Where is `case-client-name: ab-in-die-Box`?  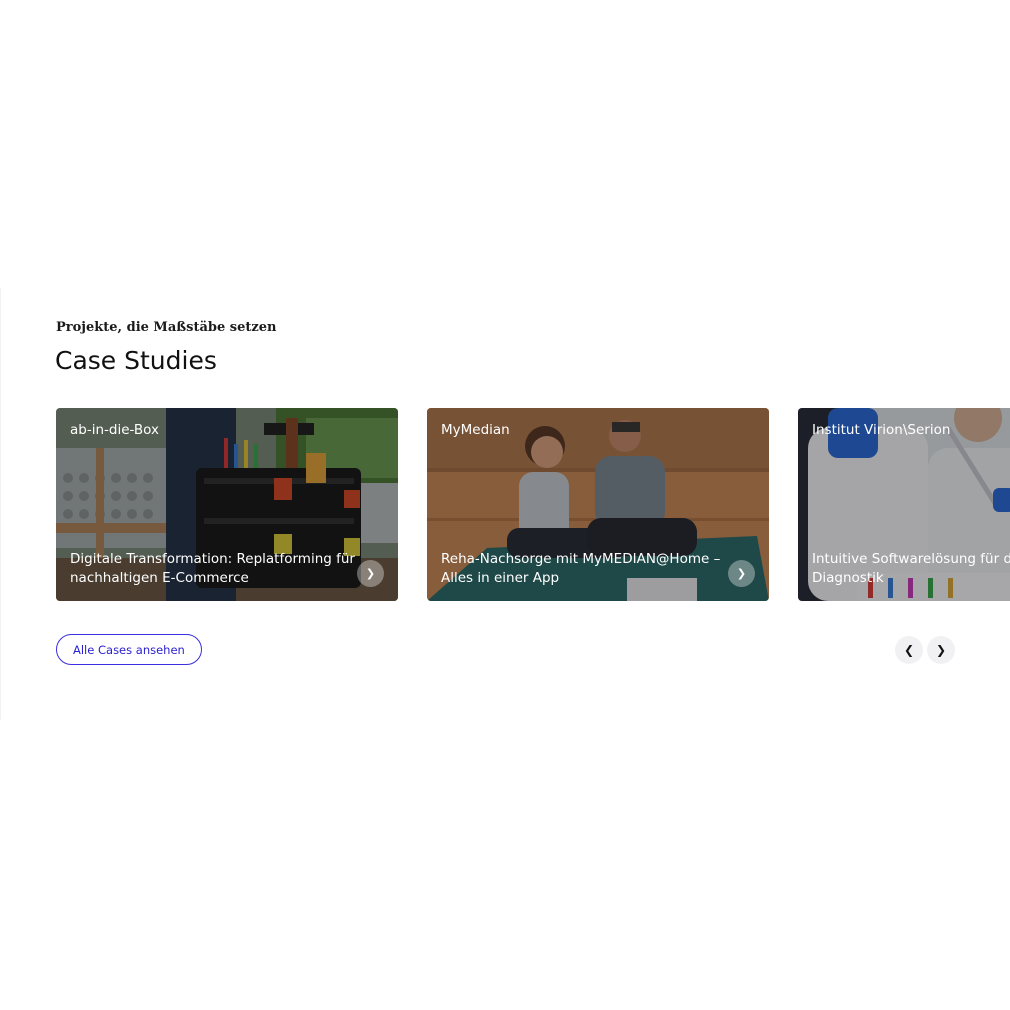 case-client-name: ab-in-die-Box is located at coordinates (115, 430).